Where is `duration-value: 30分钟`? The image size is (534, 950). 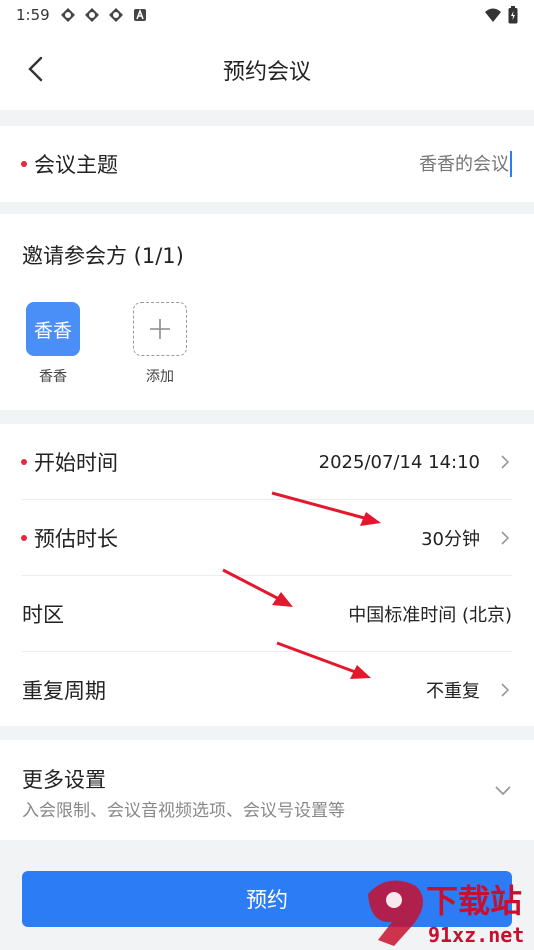 duration-value: 30分钟 is located at coordinates (450, 539).